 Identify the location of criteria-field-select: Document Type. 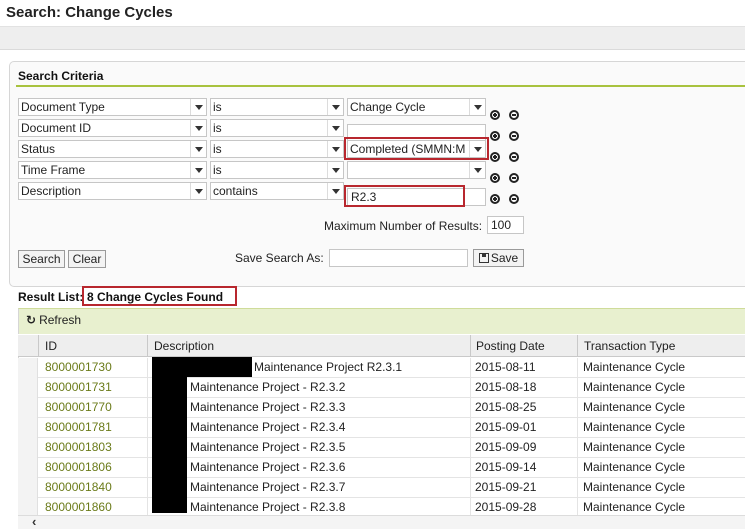
(112, 107).